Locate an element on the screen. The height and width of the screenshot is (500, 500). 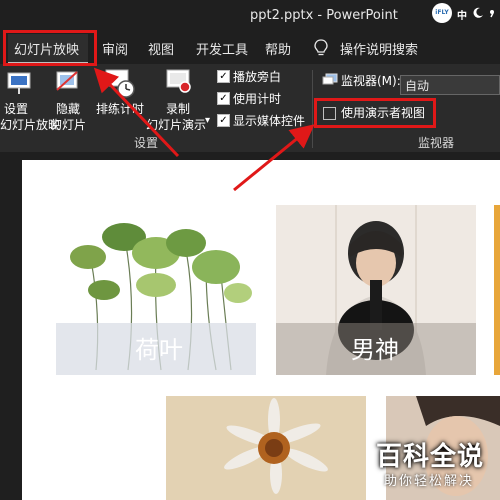
annotation-arrows is located at coordinates (204, 129).